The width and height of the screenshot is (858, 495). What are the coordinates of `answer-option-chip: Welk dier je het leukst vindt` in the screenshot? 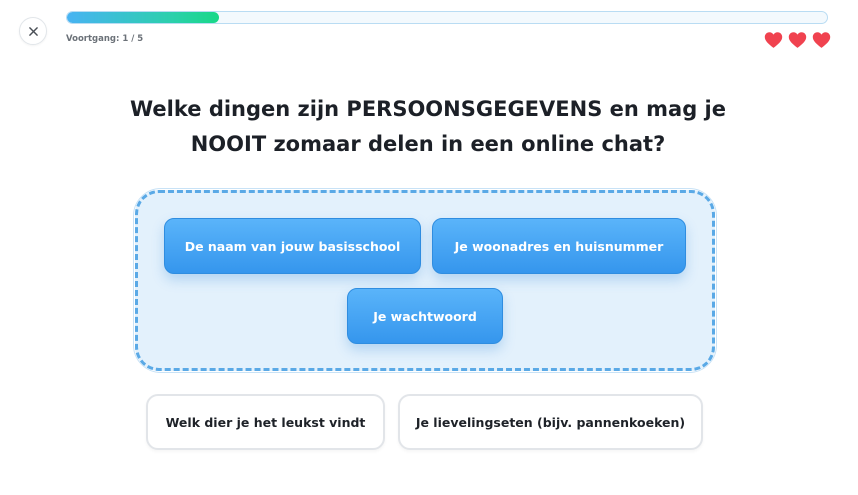 It's located at (265, 422).